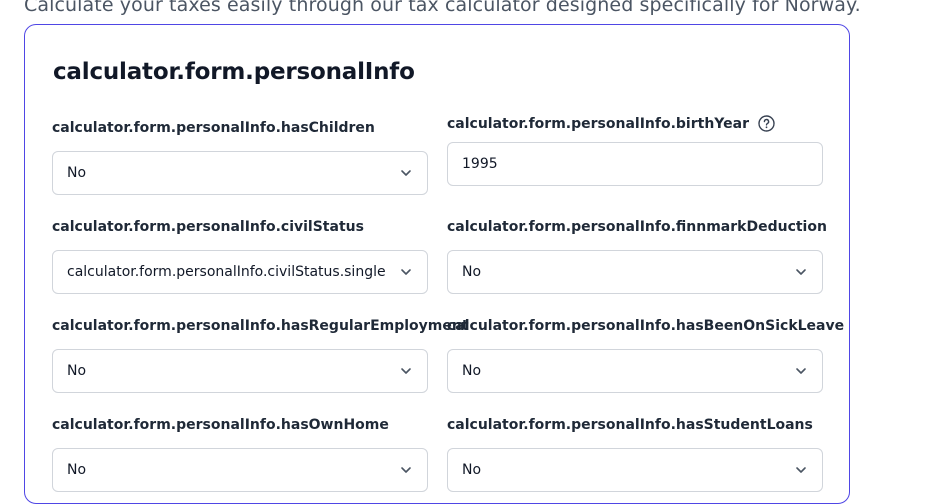 The width and height of the screenshot is (934, 504). I want to click on birth-year-input: 1995, so click(635, 164).